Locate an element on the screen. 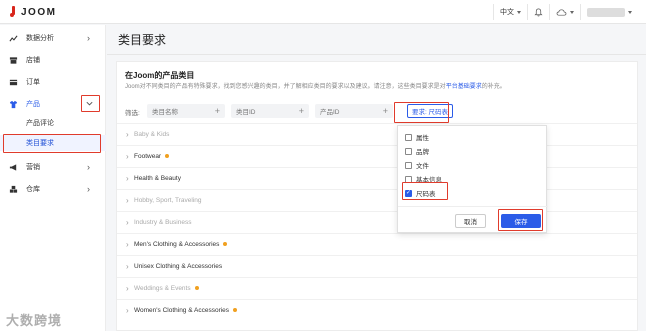 The image size is (646, 331). sidebar-item-label: 仓库 is located at coordinates (33, 189).